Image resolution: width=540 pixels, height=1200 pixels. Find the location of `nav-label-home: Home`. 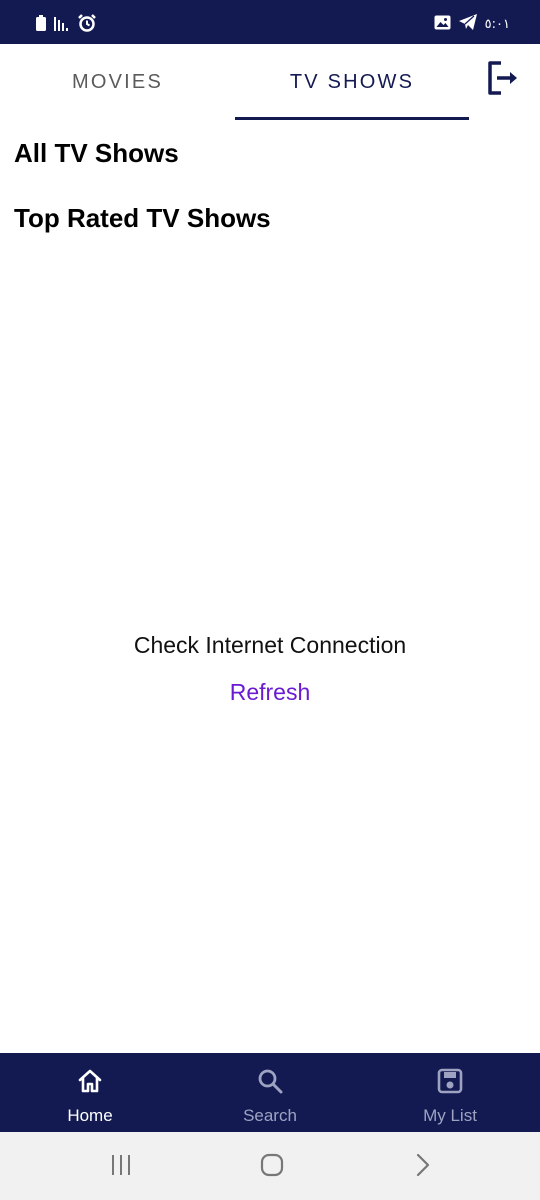

nav-label-home: Home is located at coordinates (90, 1115).